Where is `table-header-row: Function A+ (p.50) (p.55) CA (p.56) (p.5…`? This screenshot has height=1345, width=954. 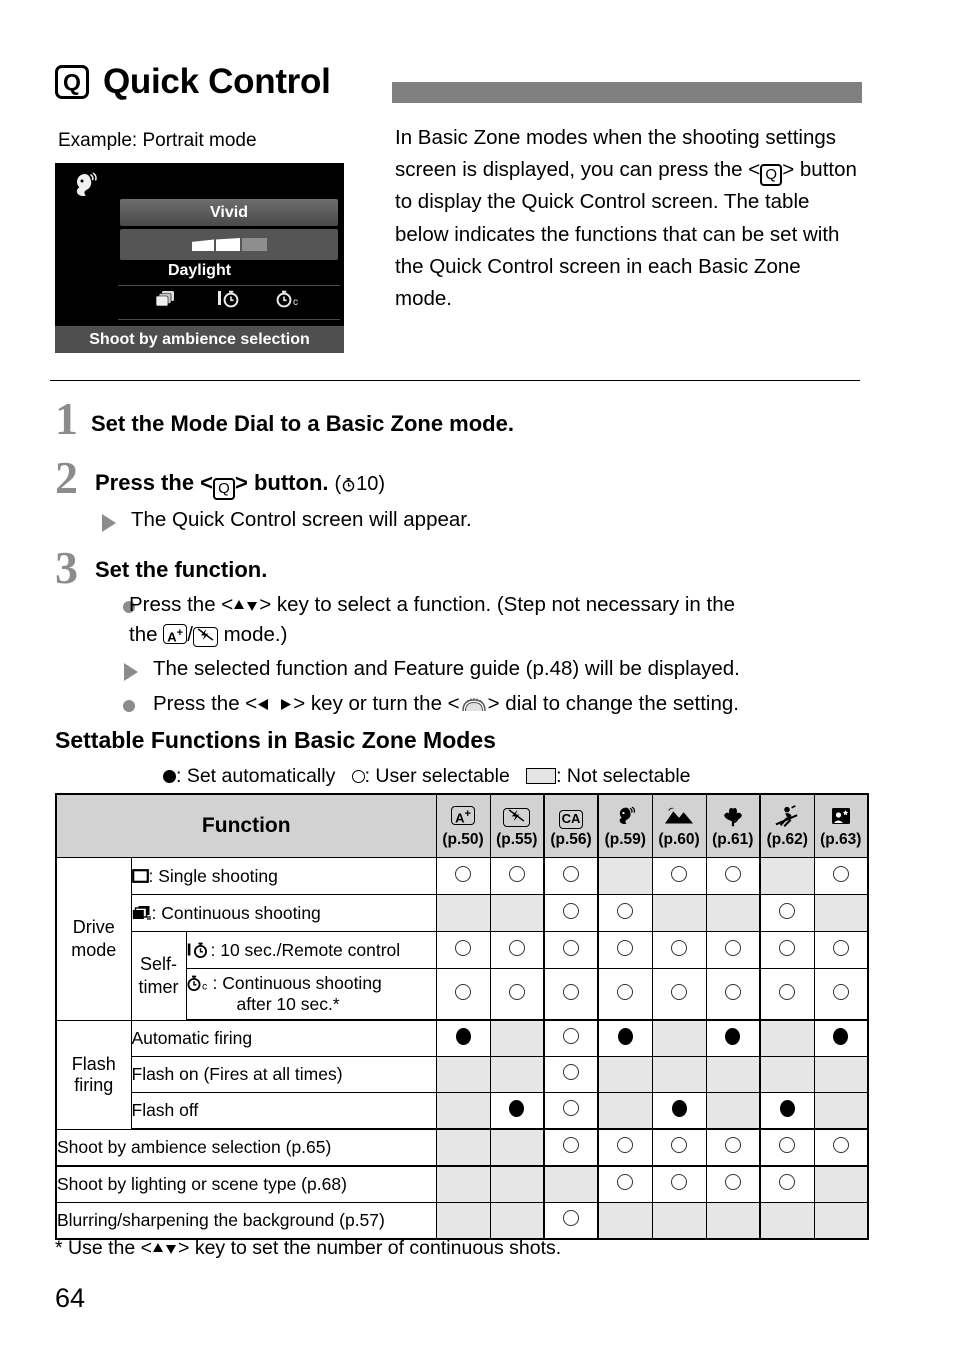 table-header-row: Function A+ (p.50) (p.55) CA (p.56) (p.5… is located at coordinates (462, 825).